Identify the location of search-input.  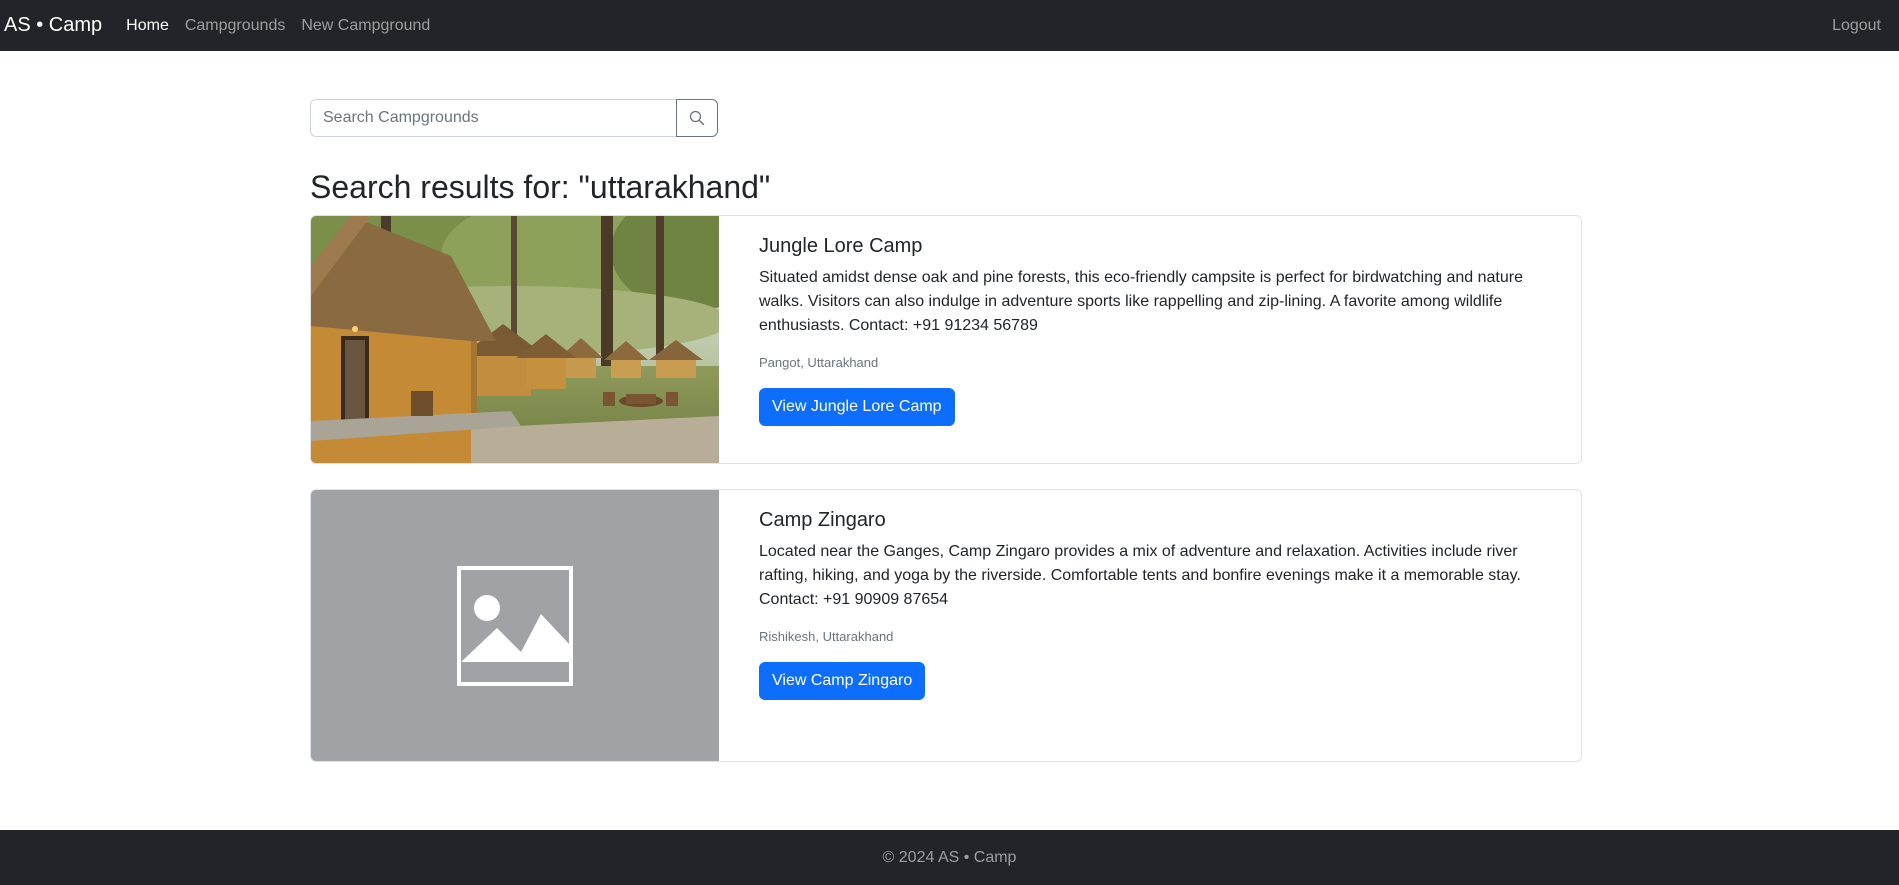
(493, 118).